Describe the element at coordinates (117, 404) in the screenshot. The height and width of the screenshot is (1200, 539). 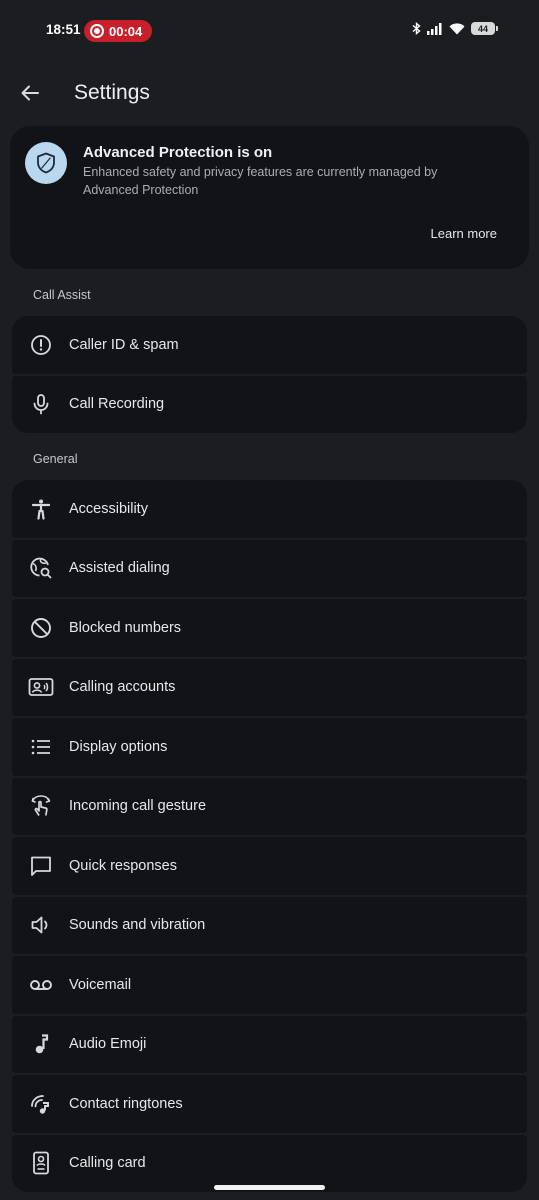
I see `settings-item-label: Call Recording` at that location.